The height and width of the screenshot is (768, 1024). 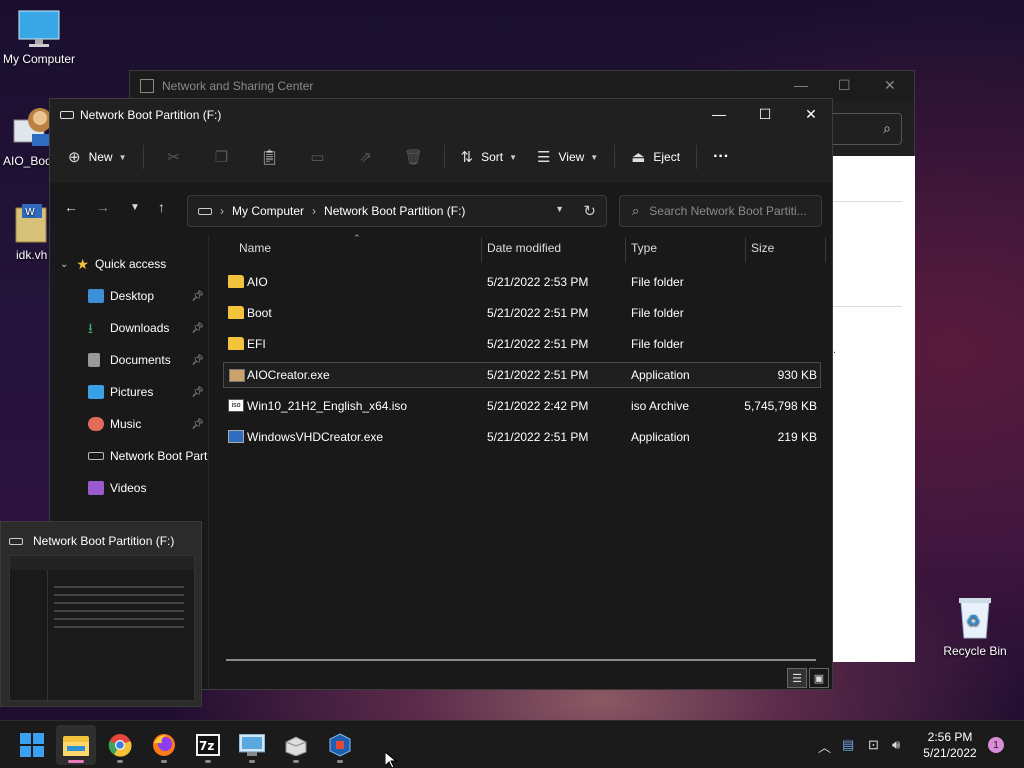 What do you see at coordinates (589, 211) in the screenshot?
I see `refresh-icon: ↻` at bounding box center [589, 211].